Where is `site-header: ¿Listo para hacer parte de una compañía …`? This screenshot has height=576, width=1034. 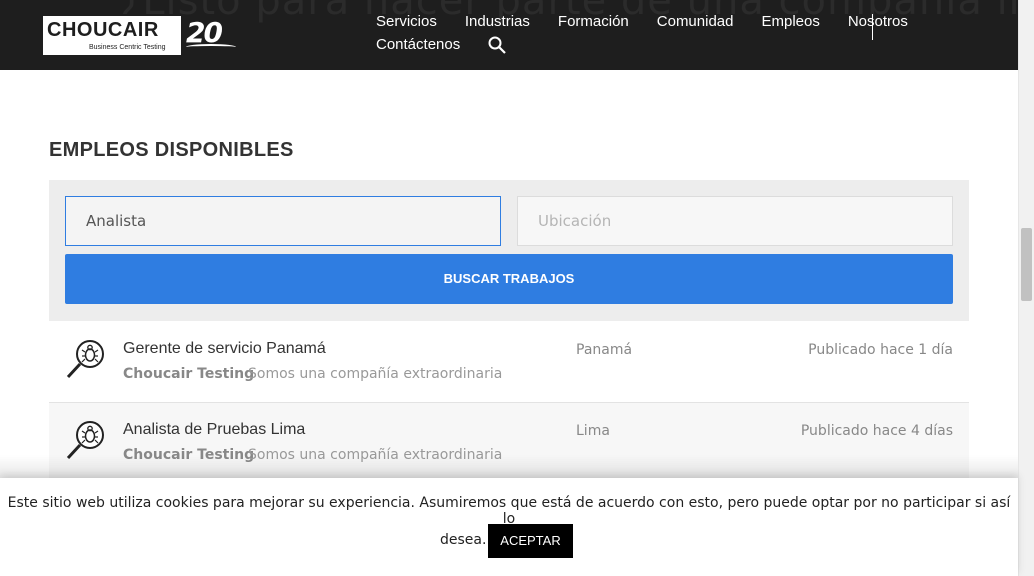
site-header: ¿Listo para hacer parte de una compañía … is located at coordinates (509, 35).